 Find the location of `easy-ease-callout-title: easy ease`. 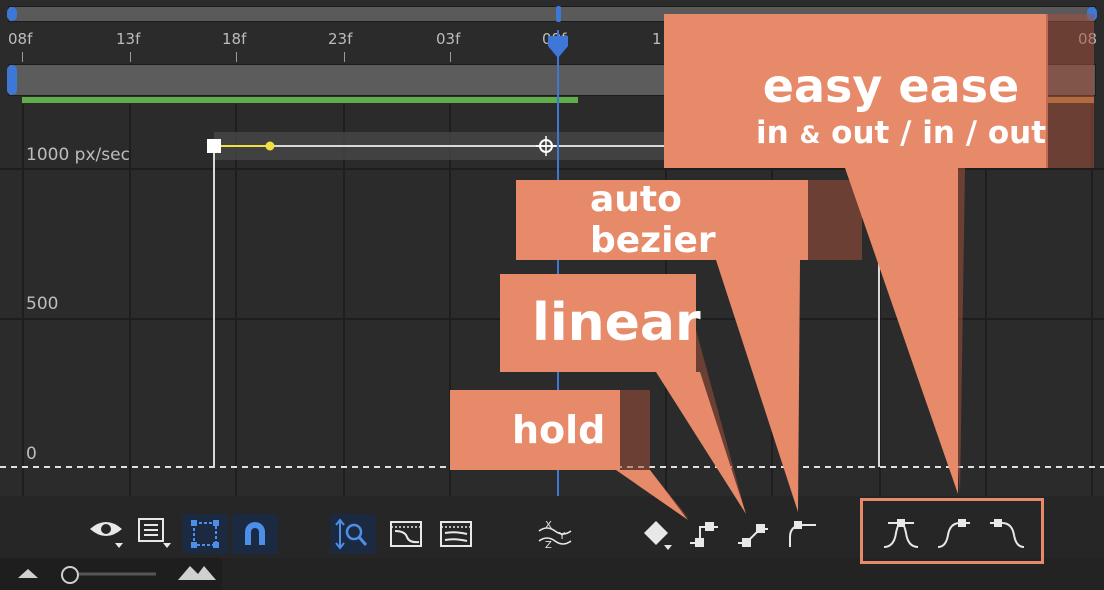

easy-ease-callout-title: easy ease is located at coordinates (891, 86).